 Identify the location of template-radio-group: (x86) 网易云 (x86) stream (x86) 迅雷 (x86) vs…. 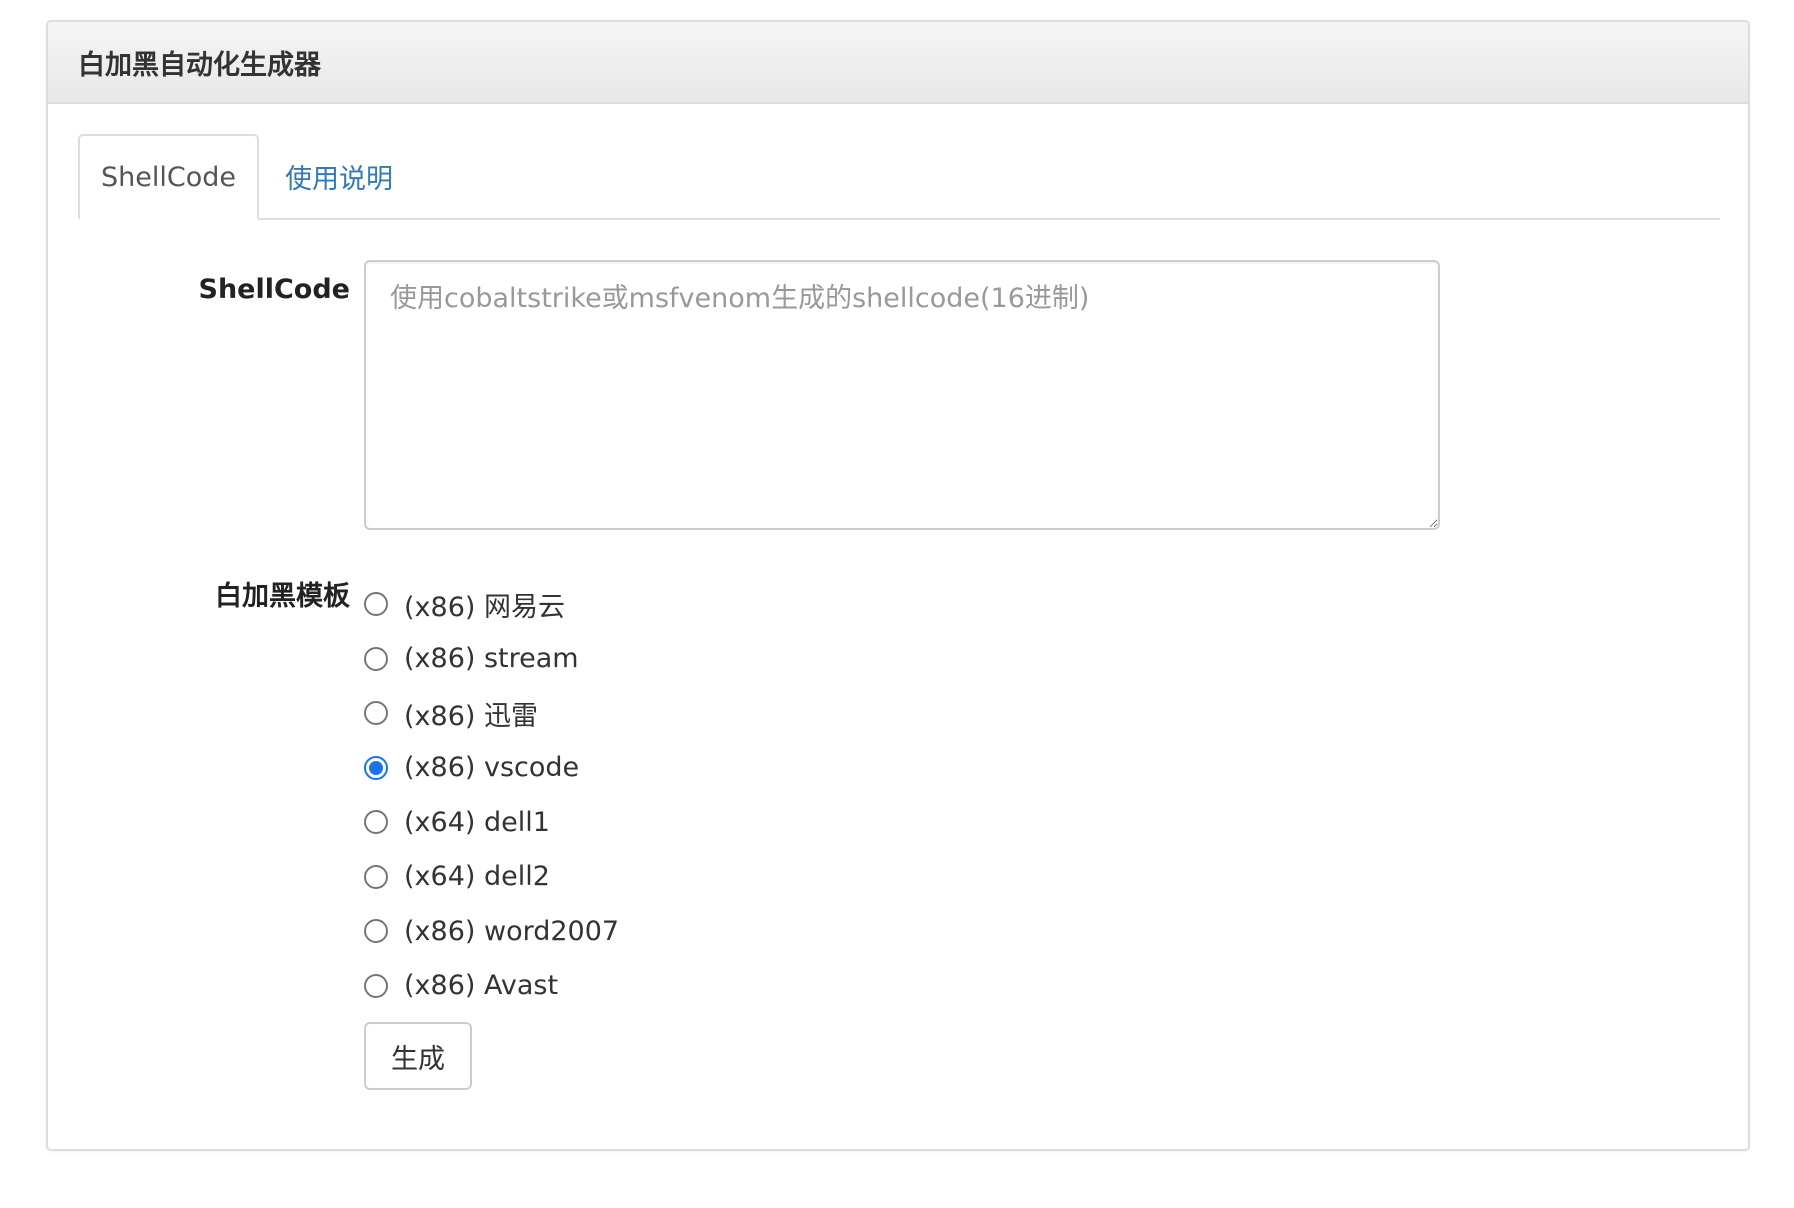
(491, 795).